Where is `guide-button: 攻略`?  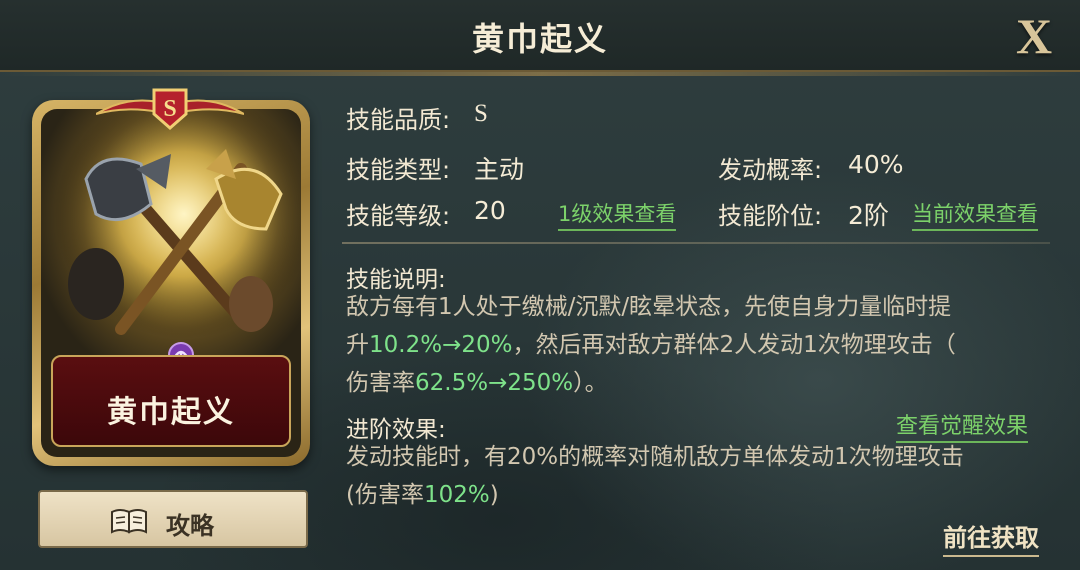 guide-button: 攻略 is located at coordinates (173, 519).